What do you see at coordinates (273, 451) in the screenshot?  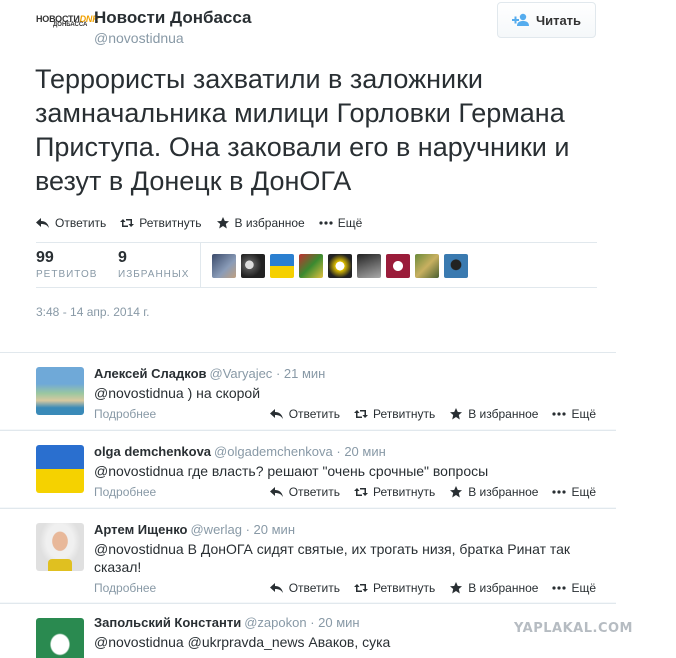 I see `reply-author-handle: @olgademchenkova` at bounding box center [273, 451].